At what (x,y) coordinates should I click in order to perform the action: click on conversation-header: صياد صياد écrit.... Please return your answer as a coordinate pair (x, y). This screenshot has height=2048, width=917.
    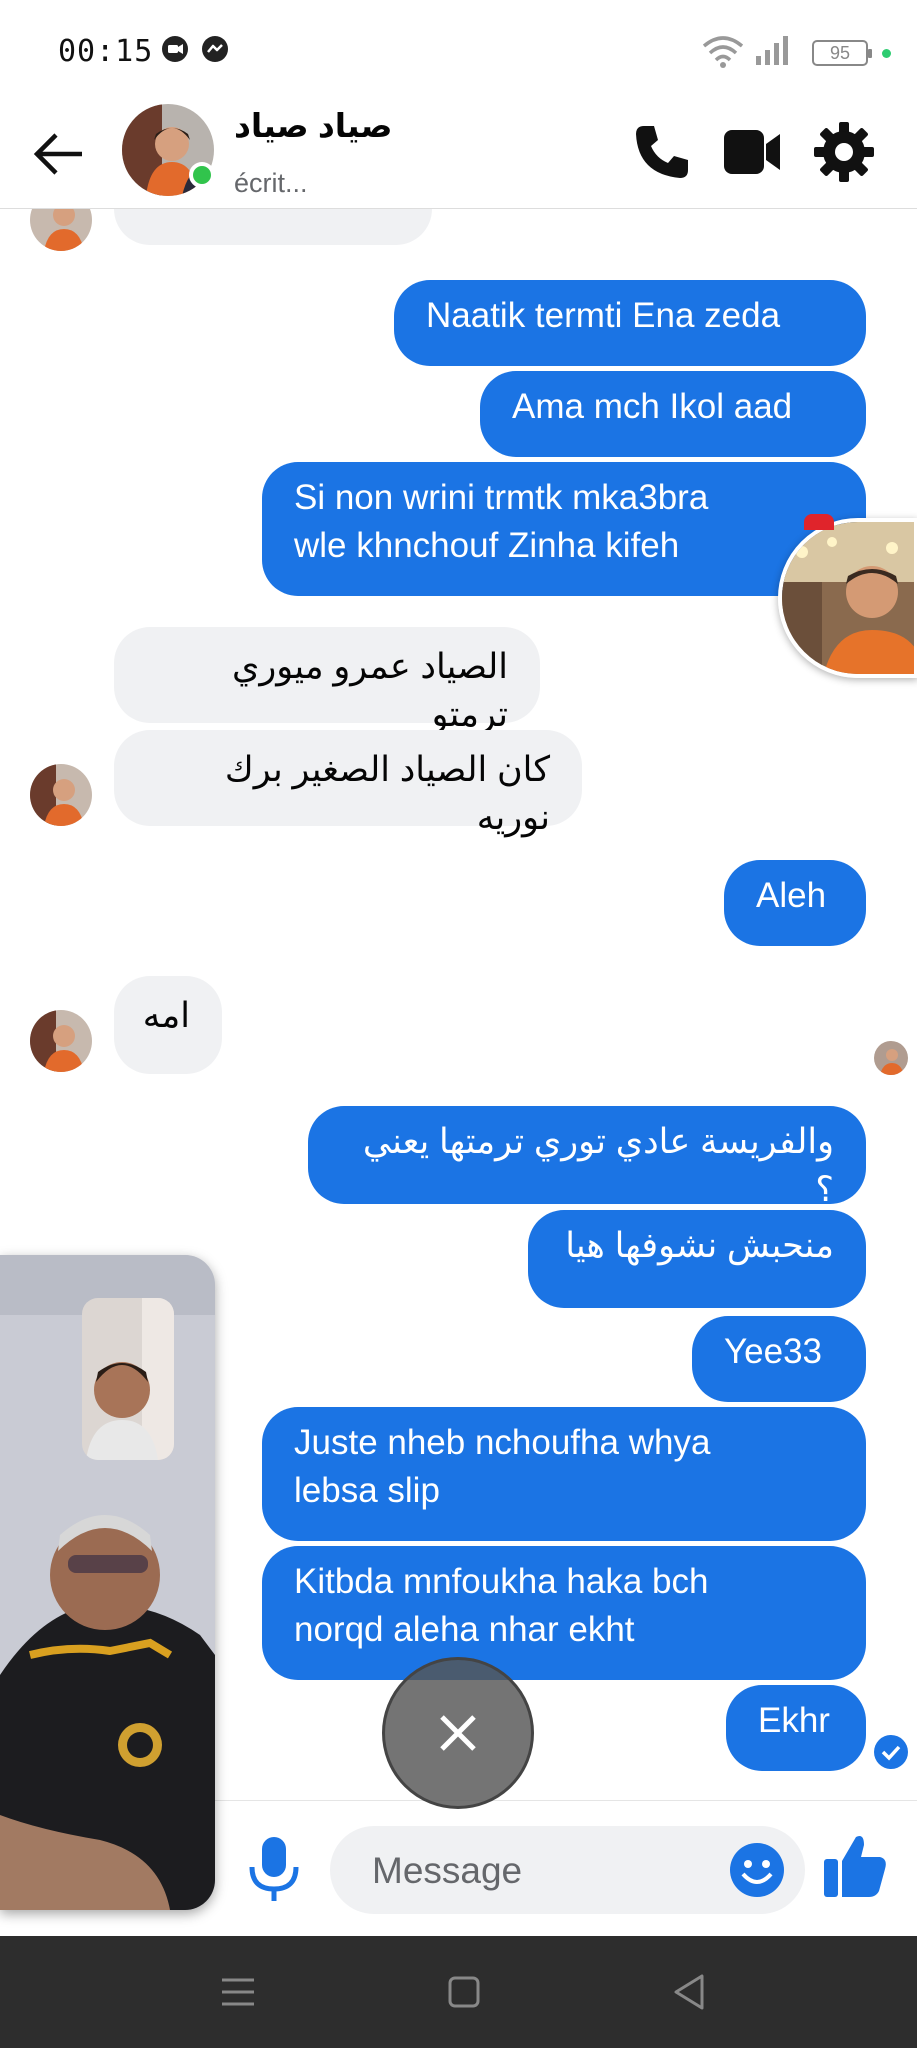
    Looking at the image, I should click on (458, 154).